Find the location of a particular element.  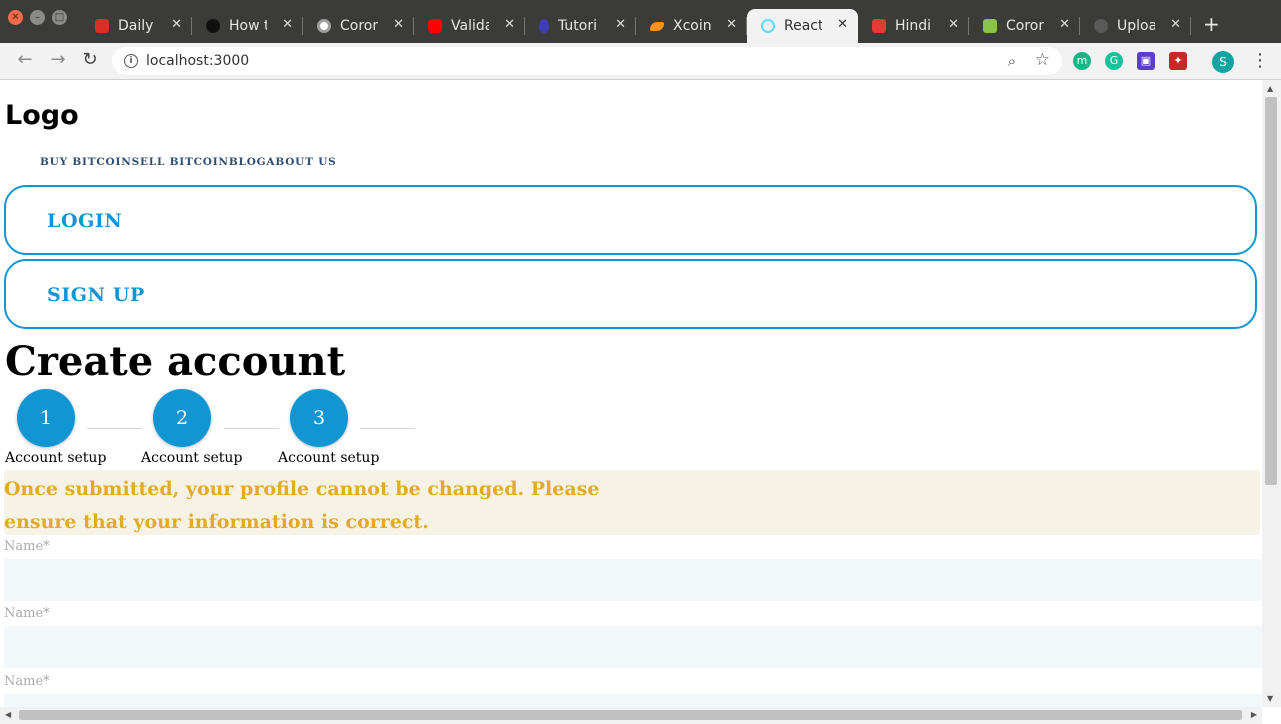

nav-about-us: ABOUT US is located at coordinates (301, 162).